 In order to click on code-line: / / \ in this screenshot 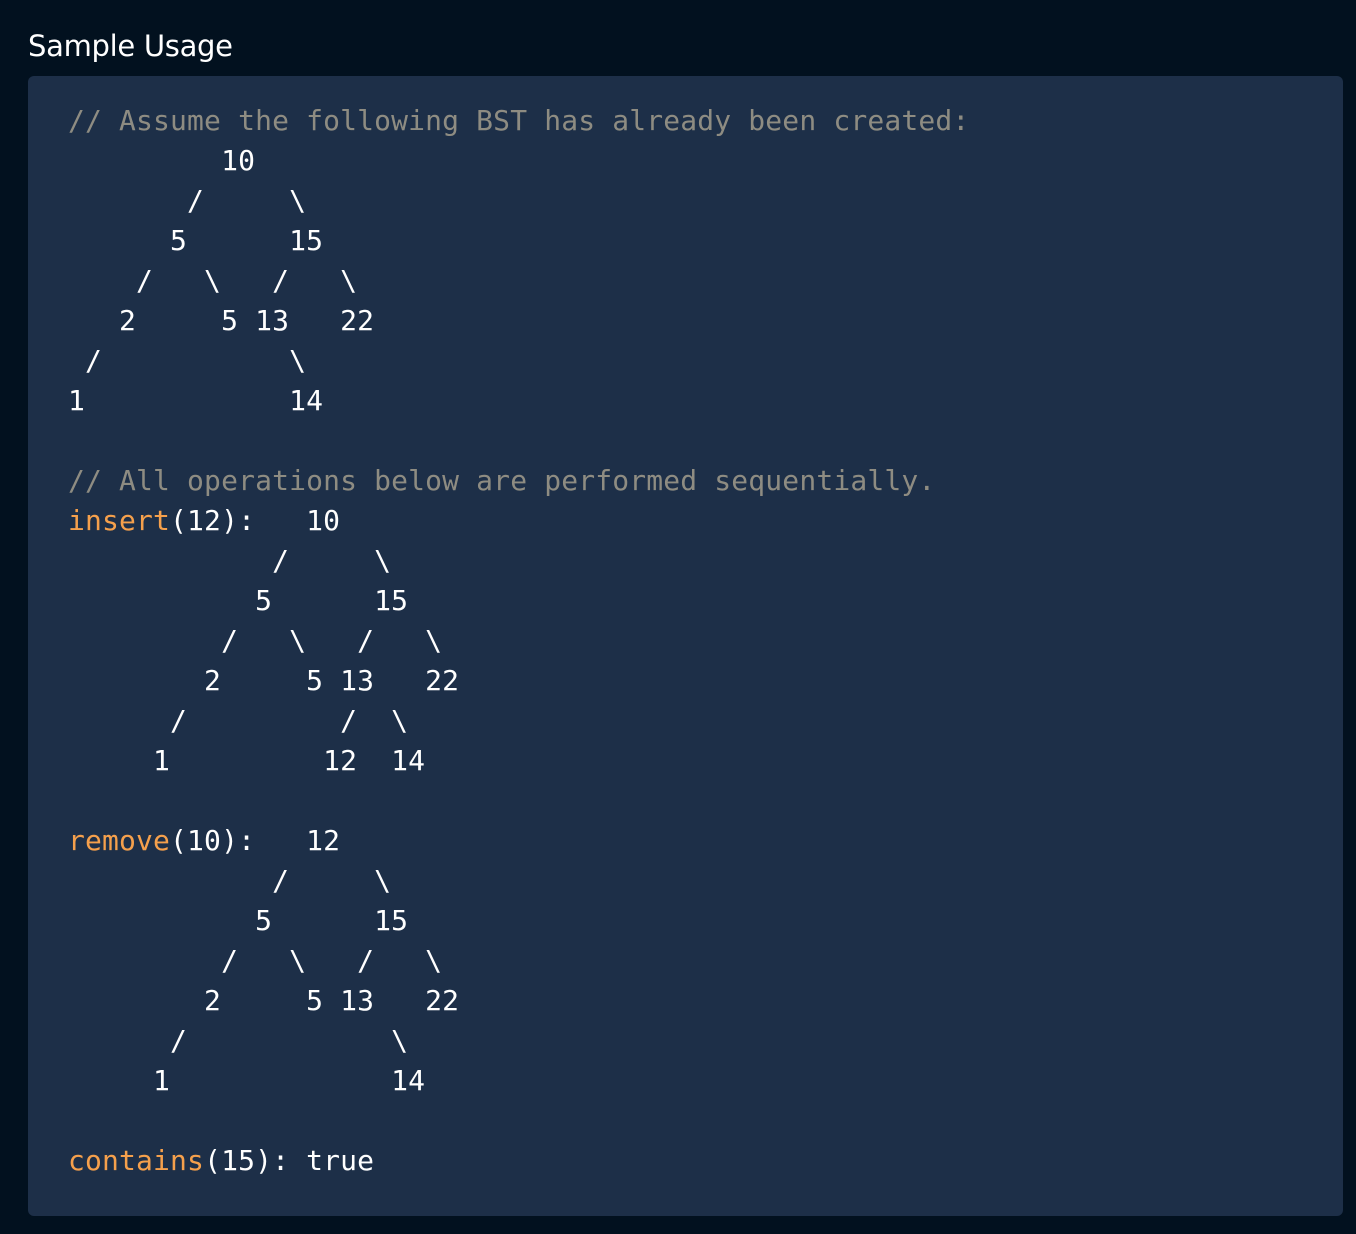, I will do `click(518, 721)`.